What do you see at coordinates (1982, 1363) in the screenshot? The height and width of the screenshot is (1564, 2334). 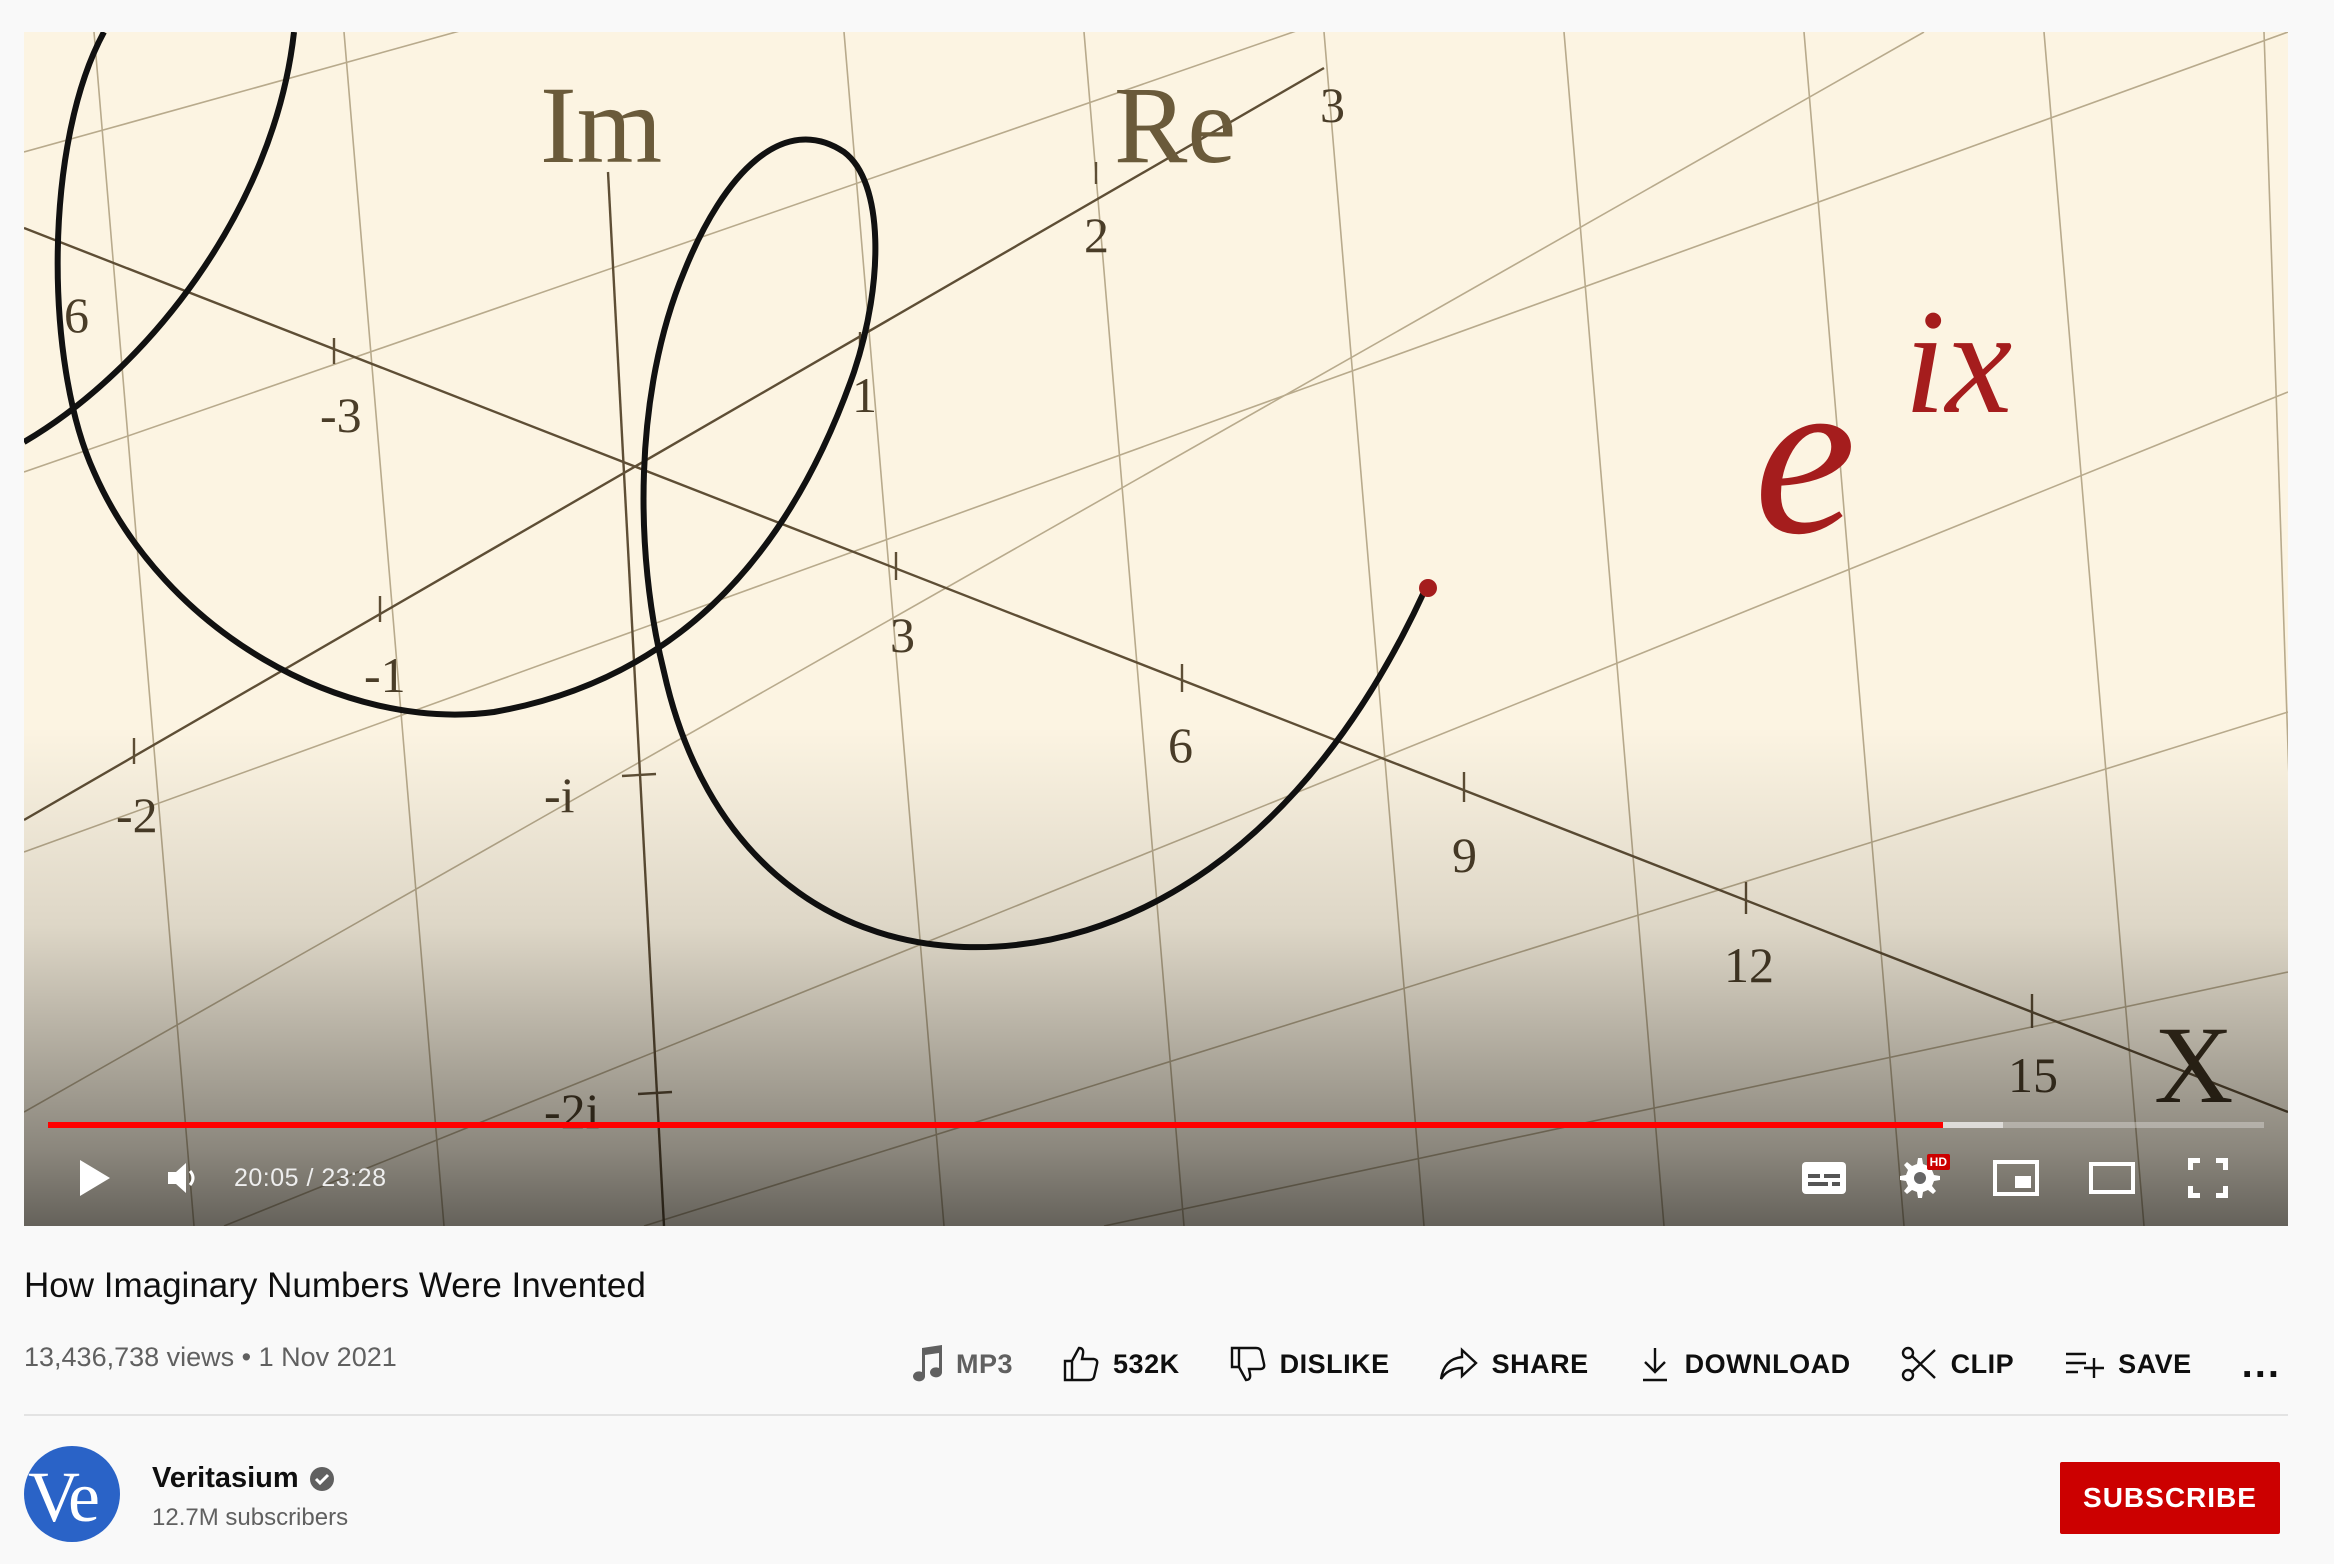 I see `clip-label: CLIP` at bounding box center [1982, 1363].